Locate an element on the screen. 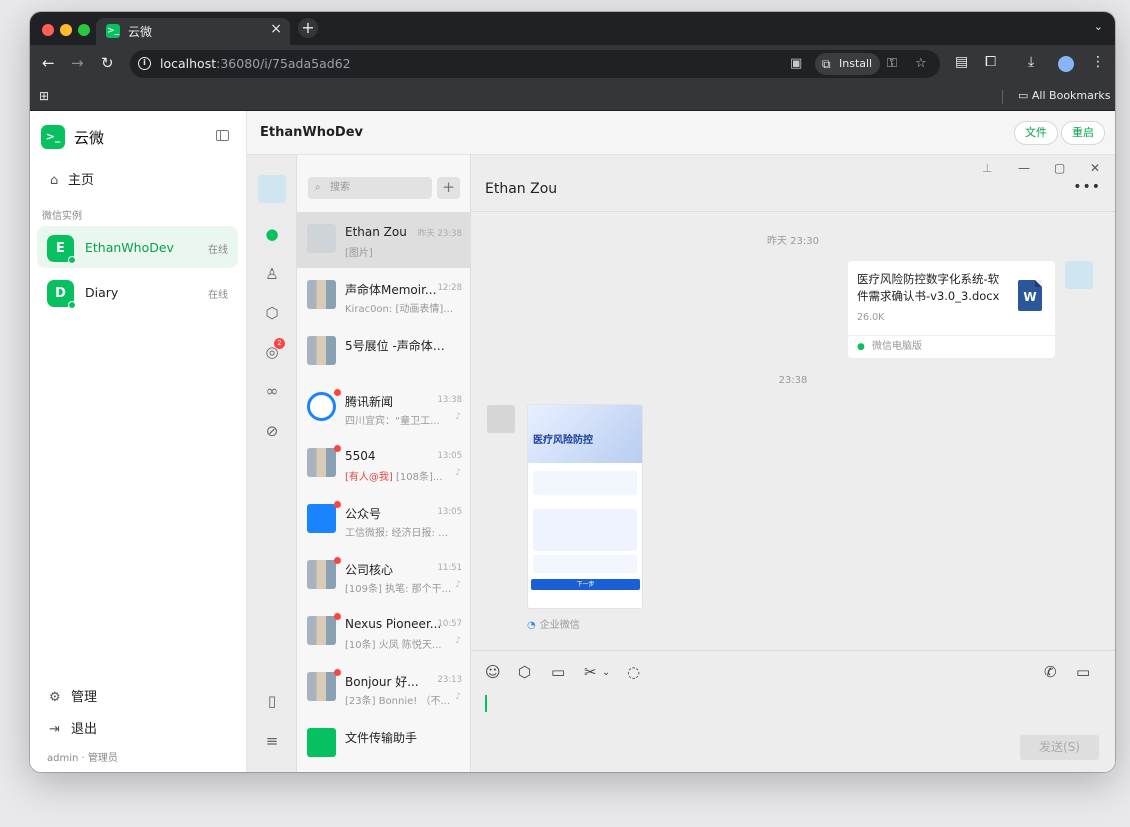  close-window-button is located at coordinates (48, 30).